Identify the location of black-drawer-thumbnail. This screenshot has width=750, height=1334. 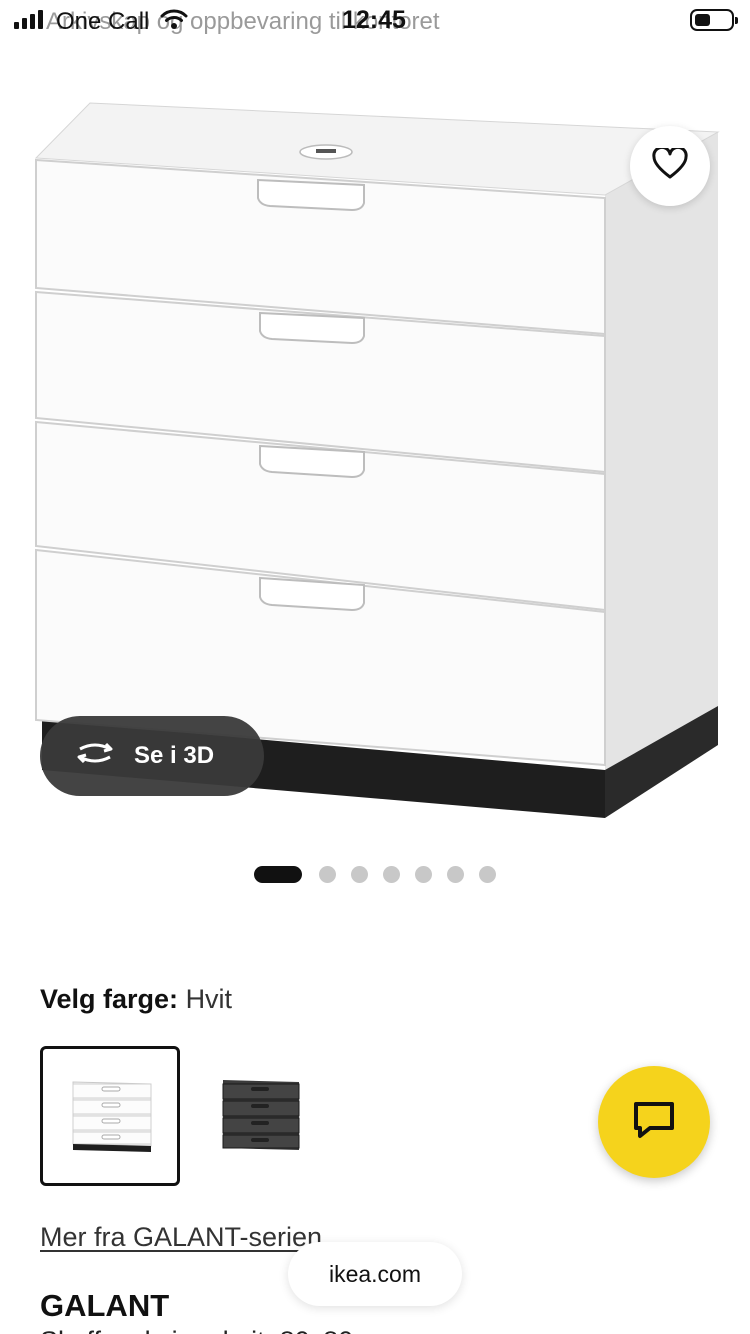
(261, 1115).